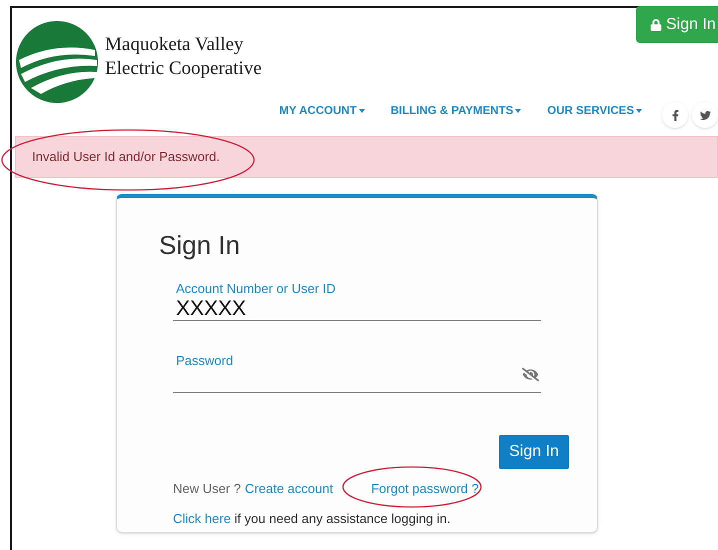 The height and width of the screenshot is (550, 718). What do you see at coordinates (656, 24) in the screenshot?
I see `lock-icon` at bounding box center [656, 24].